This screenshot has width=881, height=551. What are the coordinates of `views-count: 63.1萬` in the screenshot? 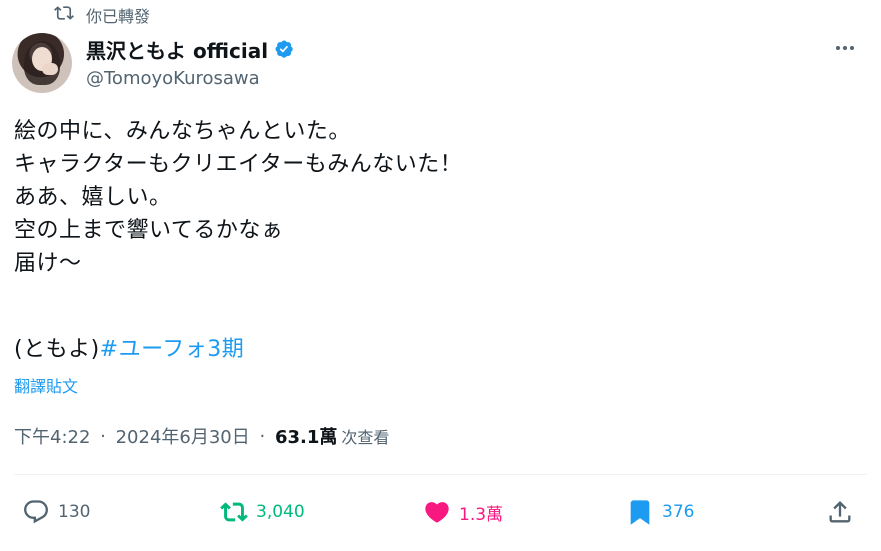 It's located at (306, 437).